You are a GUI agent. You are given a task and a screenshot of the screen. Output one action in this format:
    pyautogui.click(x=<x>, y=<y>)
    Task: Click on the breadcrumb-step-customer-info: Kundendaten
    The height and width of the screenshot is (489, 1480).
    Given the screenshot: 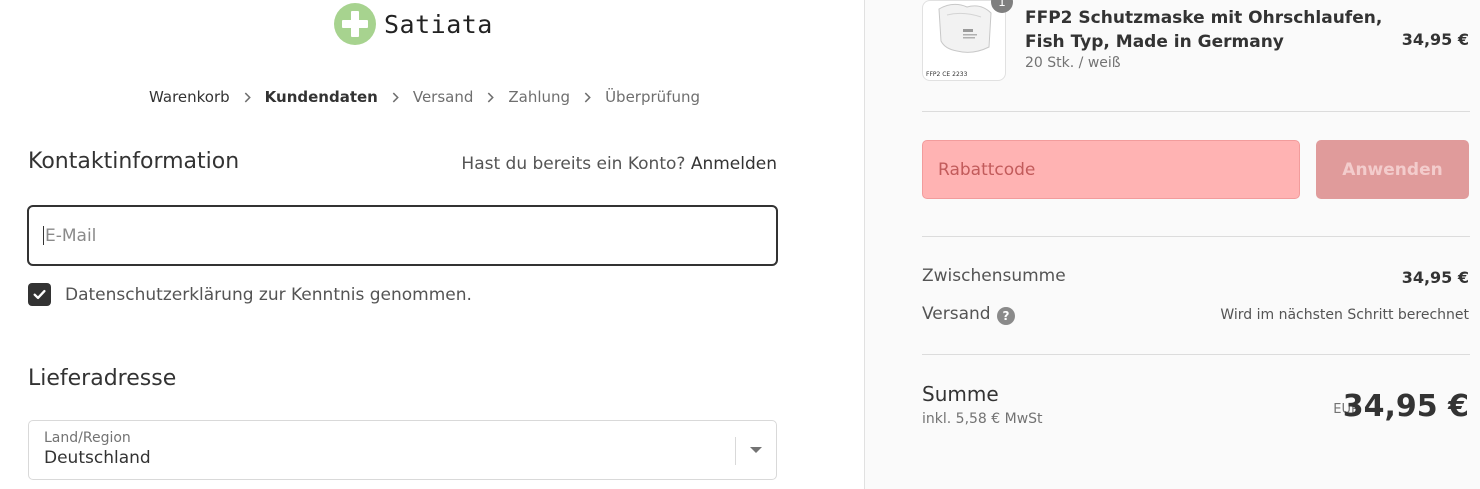 What is the action you would take?
    pyautogui.click(x=321, y=97)
    